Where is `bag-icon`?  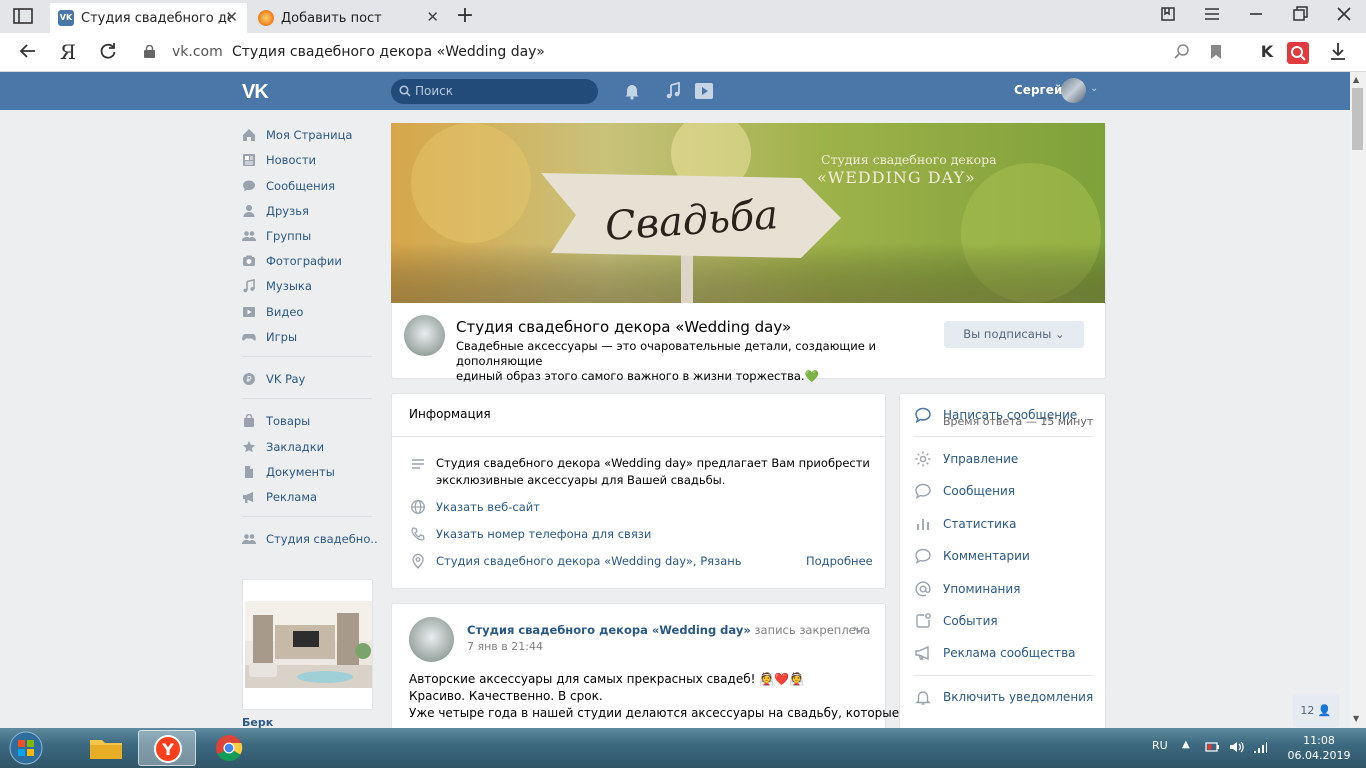
bag-icon is located at coordinates (249, 420).